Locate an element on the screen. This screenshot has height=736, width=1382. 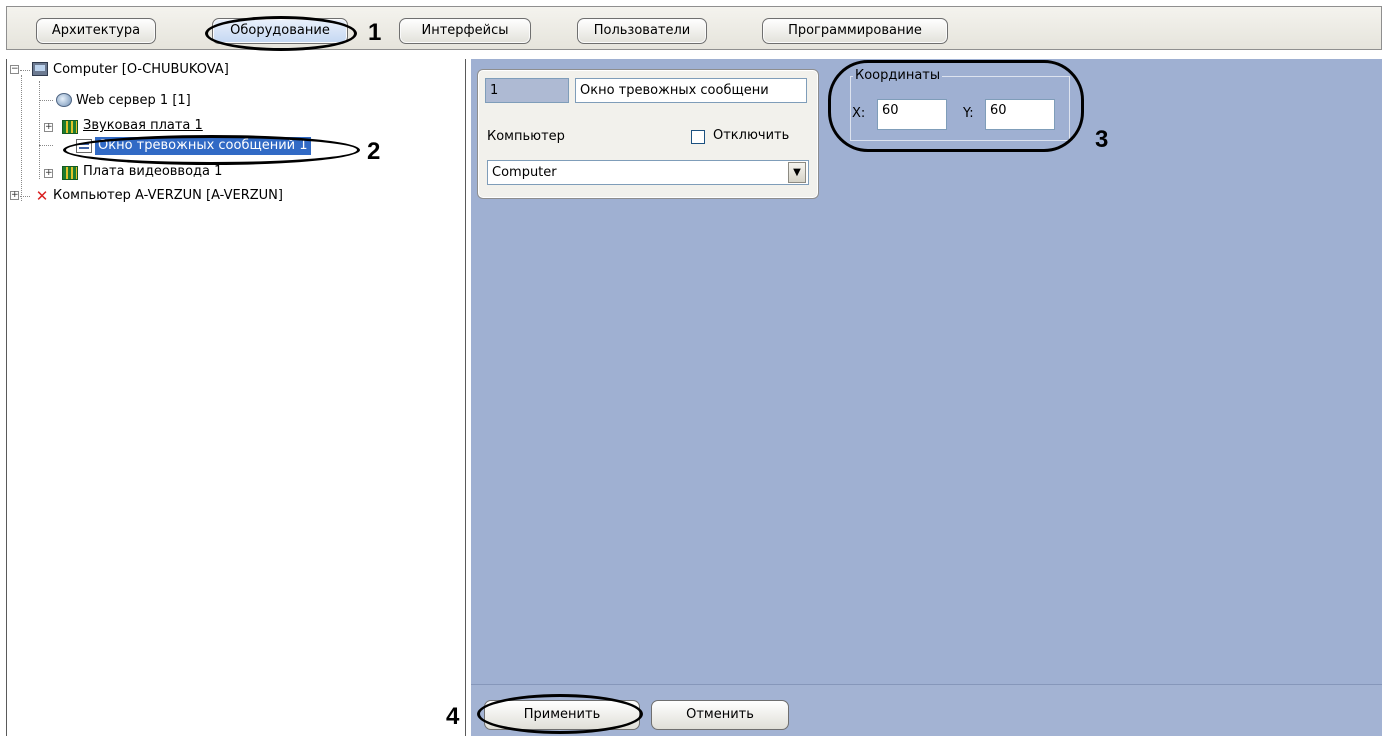
annotation-number-3: 3 is located at coordinates (1102, 139).